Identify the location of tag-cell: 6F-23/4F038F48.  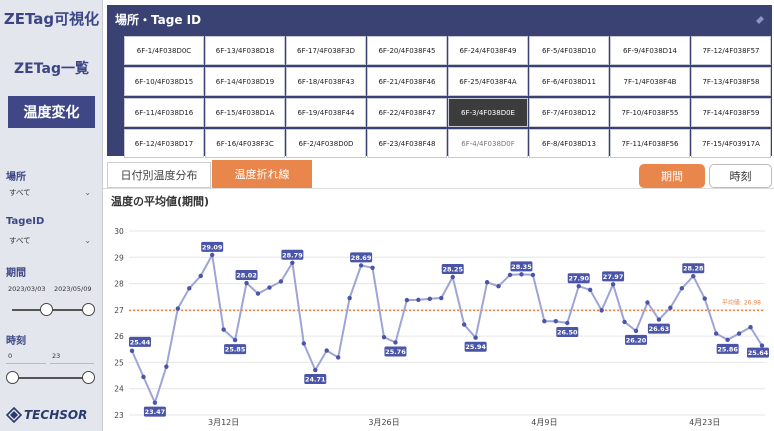
(407, 143).